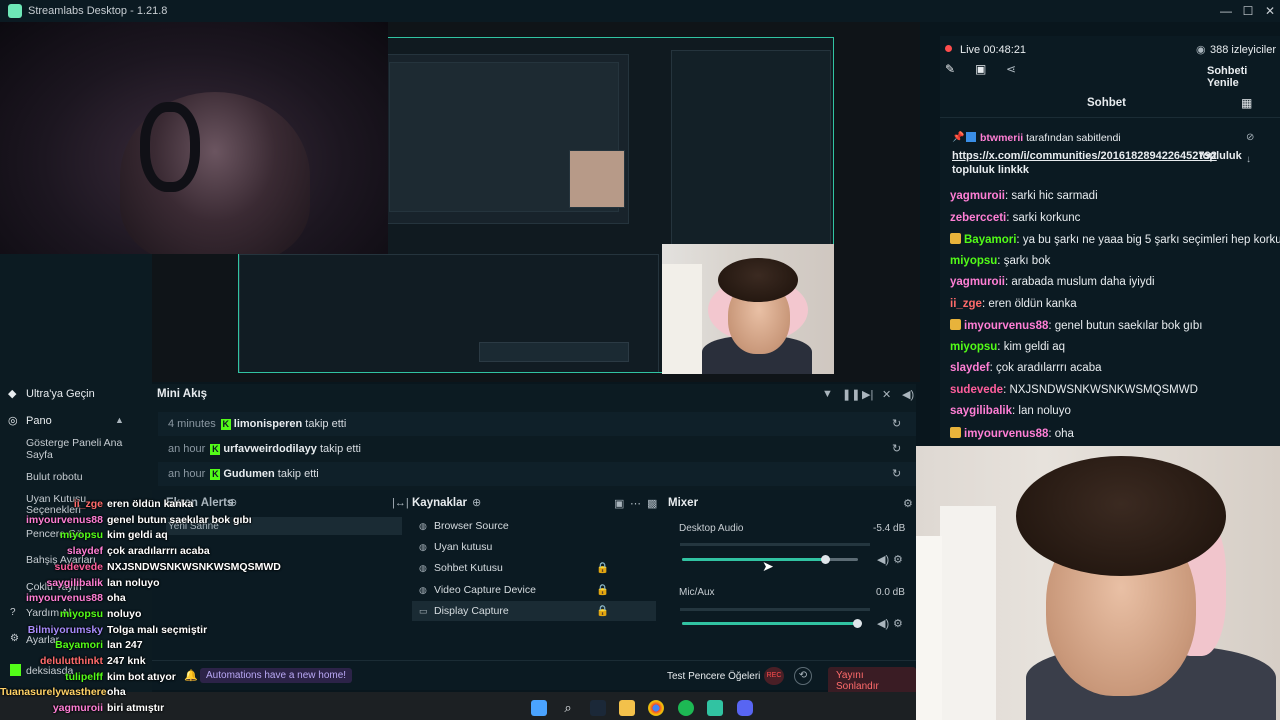 Image resolution: width=1280 pixels, height=720 pixels. What do you see at coordinates (713, 676) in the screenshot?
I see `test-widgets-label: Test Pencere Öğeleri` at bounding box center [713, 676].